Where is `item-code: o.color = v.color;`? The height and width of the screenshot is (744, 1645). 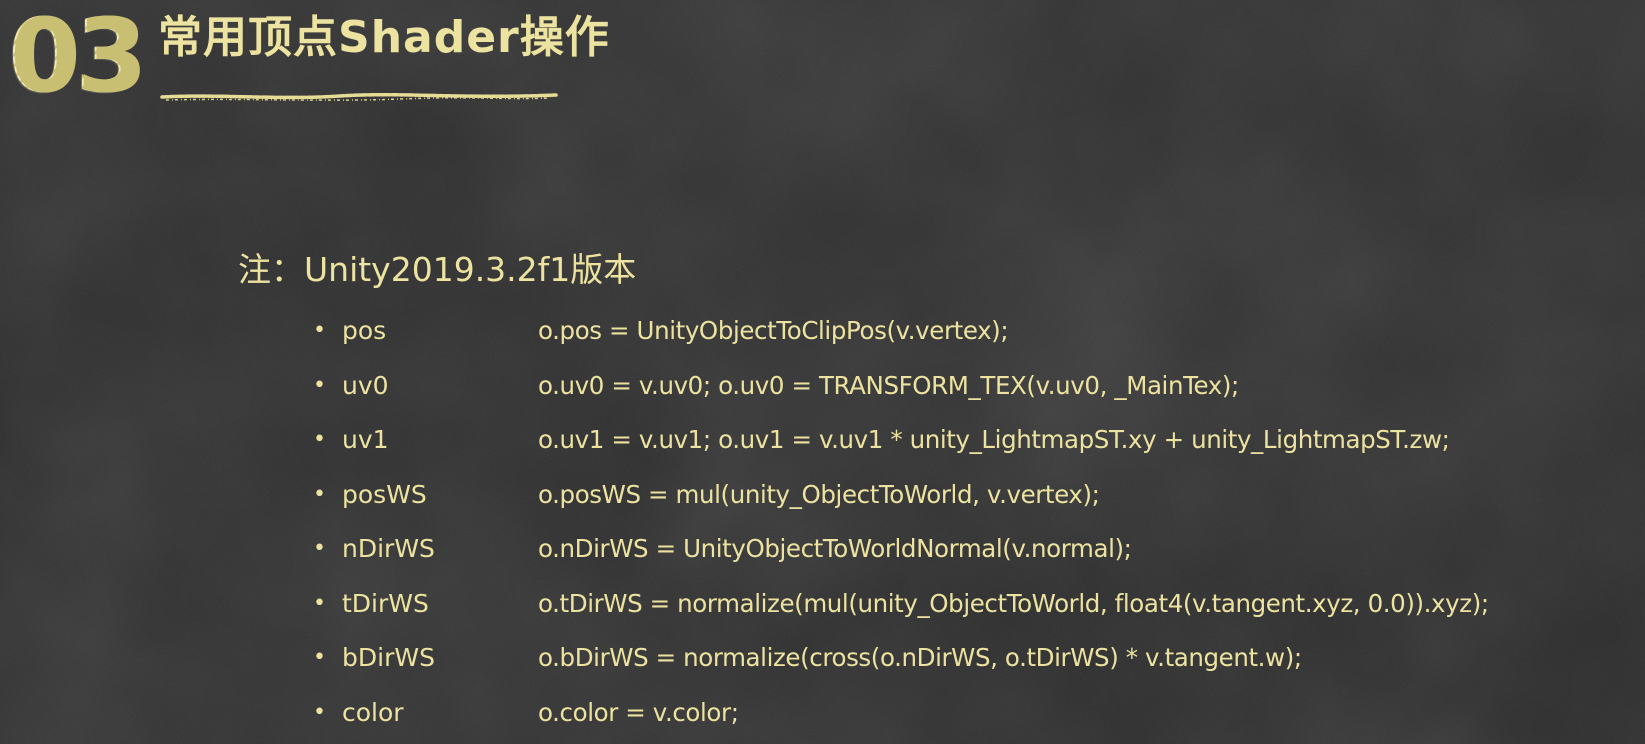 item-code: o.color = v.color; is located at coordinates (638, 712).